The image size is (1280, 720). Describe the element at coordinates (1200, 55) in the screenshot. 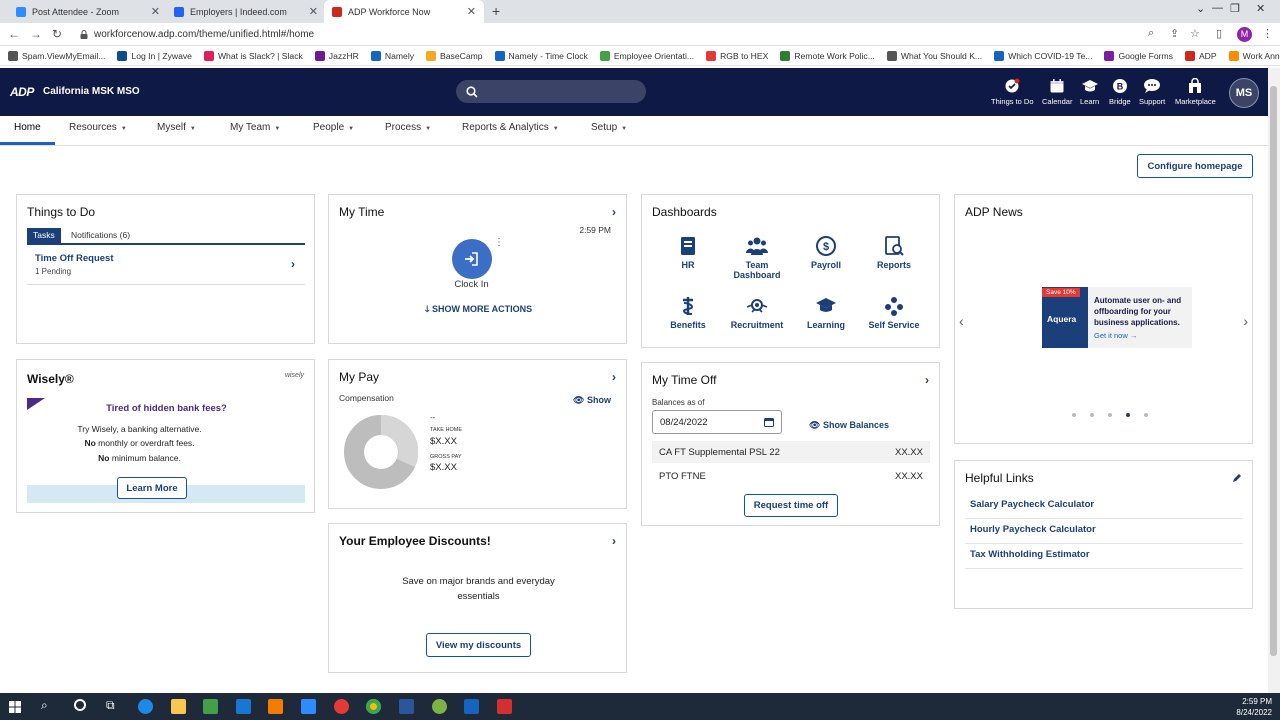

I see `bookmark-item: ADP` at that location.